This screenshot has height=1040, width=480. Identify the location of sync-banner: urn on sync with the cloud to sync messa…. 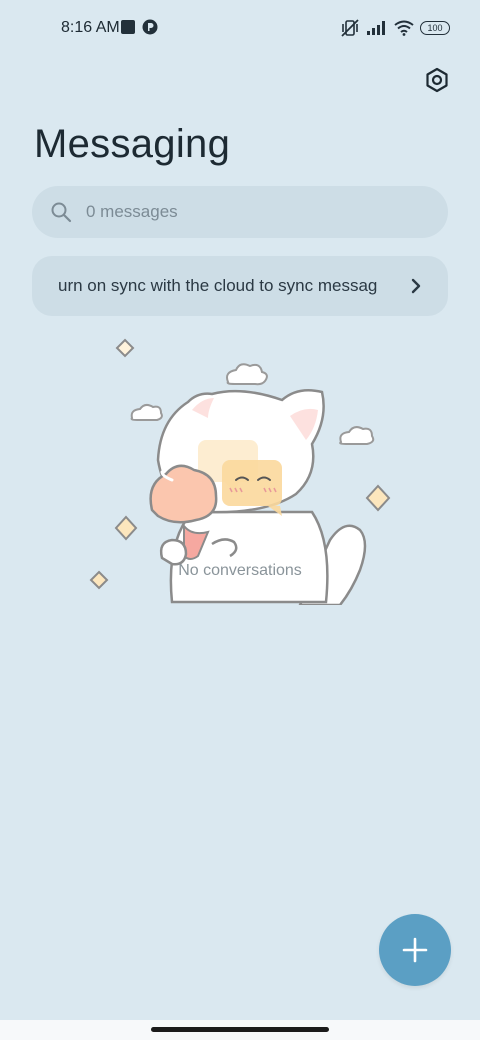
(240, 286).